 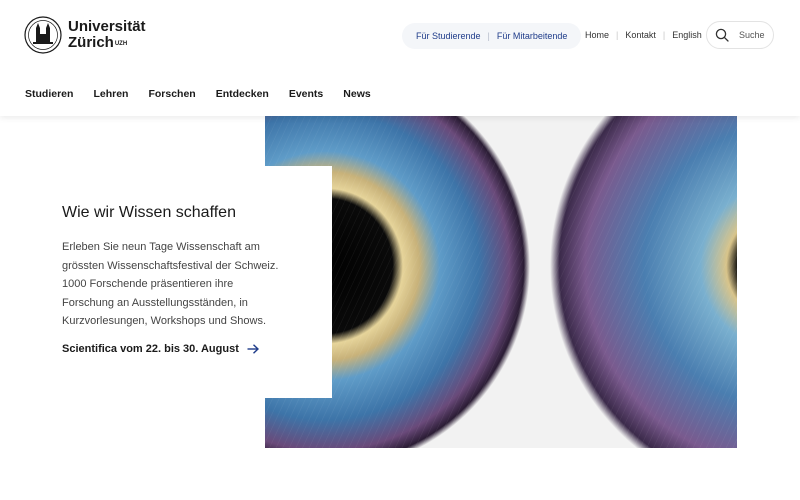 I want to click on nav-item-studieren: Studieren, so click(x=49, y=94).